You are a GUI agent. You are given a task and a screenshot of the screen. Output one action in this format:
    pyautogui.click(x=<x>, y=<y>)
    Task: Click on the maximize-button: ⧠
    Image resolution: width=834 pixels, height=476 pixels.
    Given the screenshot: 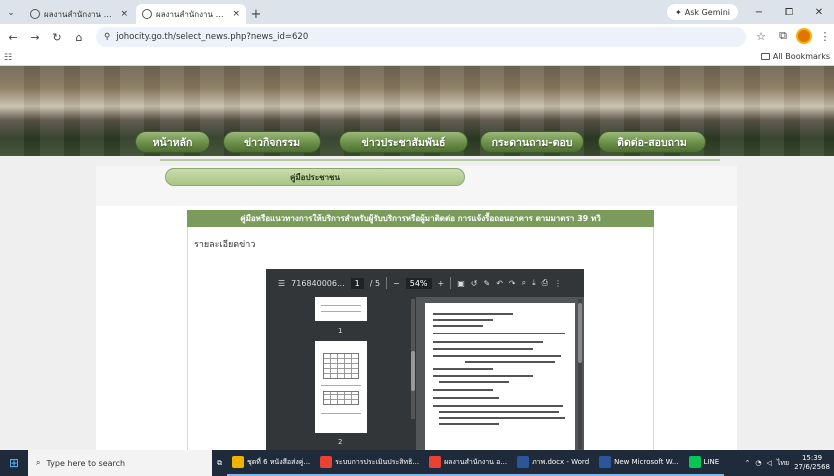 What is the action you would take?
    pyautogui.click(x=789, y=12)
    